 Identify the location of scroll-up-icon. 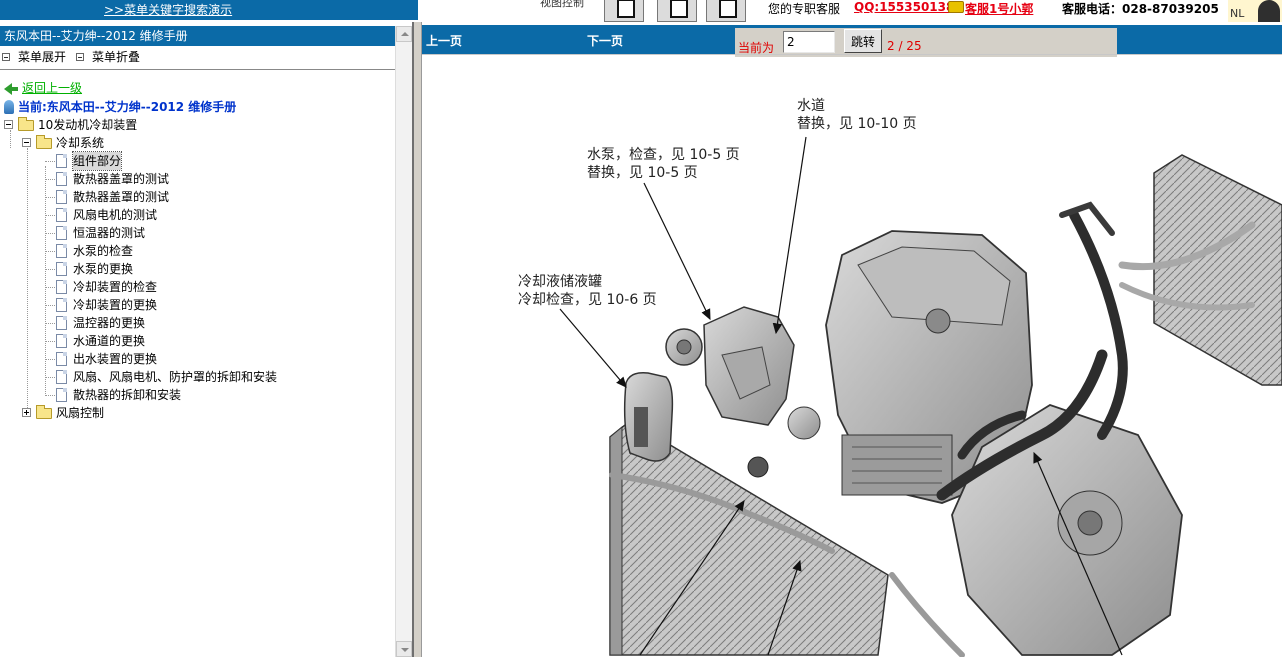
(404, 34).